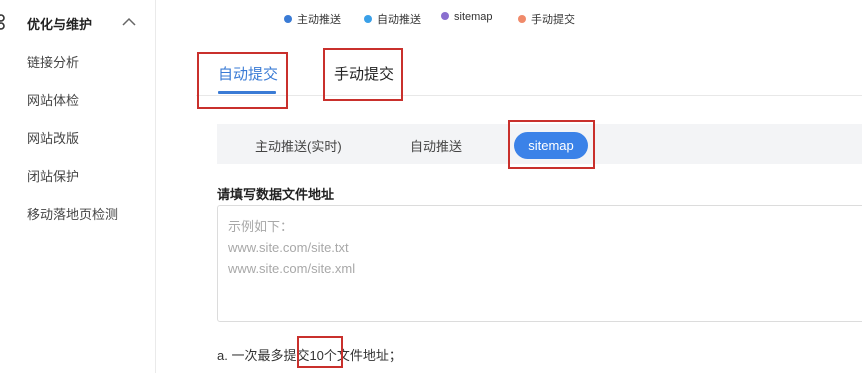 The width and height of the screenshot is (862, 373). I want to click on sidebar-section-header: 优化与维护, so click(78, 23).